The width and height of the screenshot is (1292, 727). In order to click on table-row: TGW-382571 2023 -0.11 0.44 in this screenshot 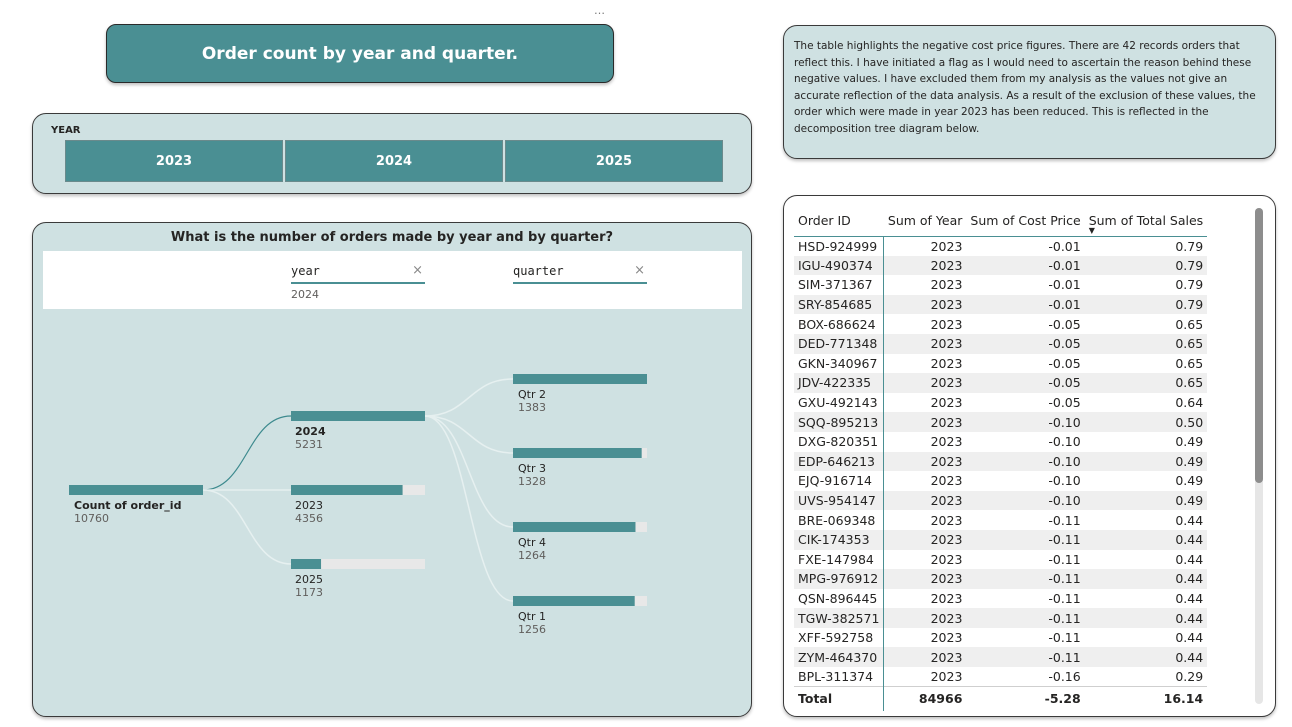, I will do `click(1001, 618)`.